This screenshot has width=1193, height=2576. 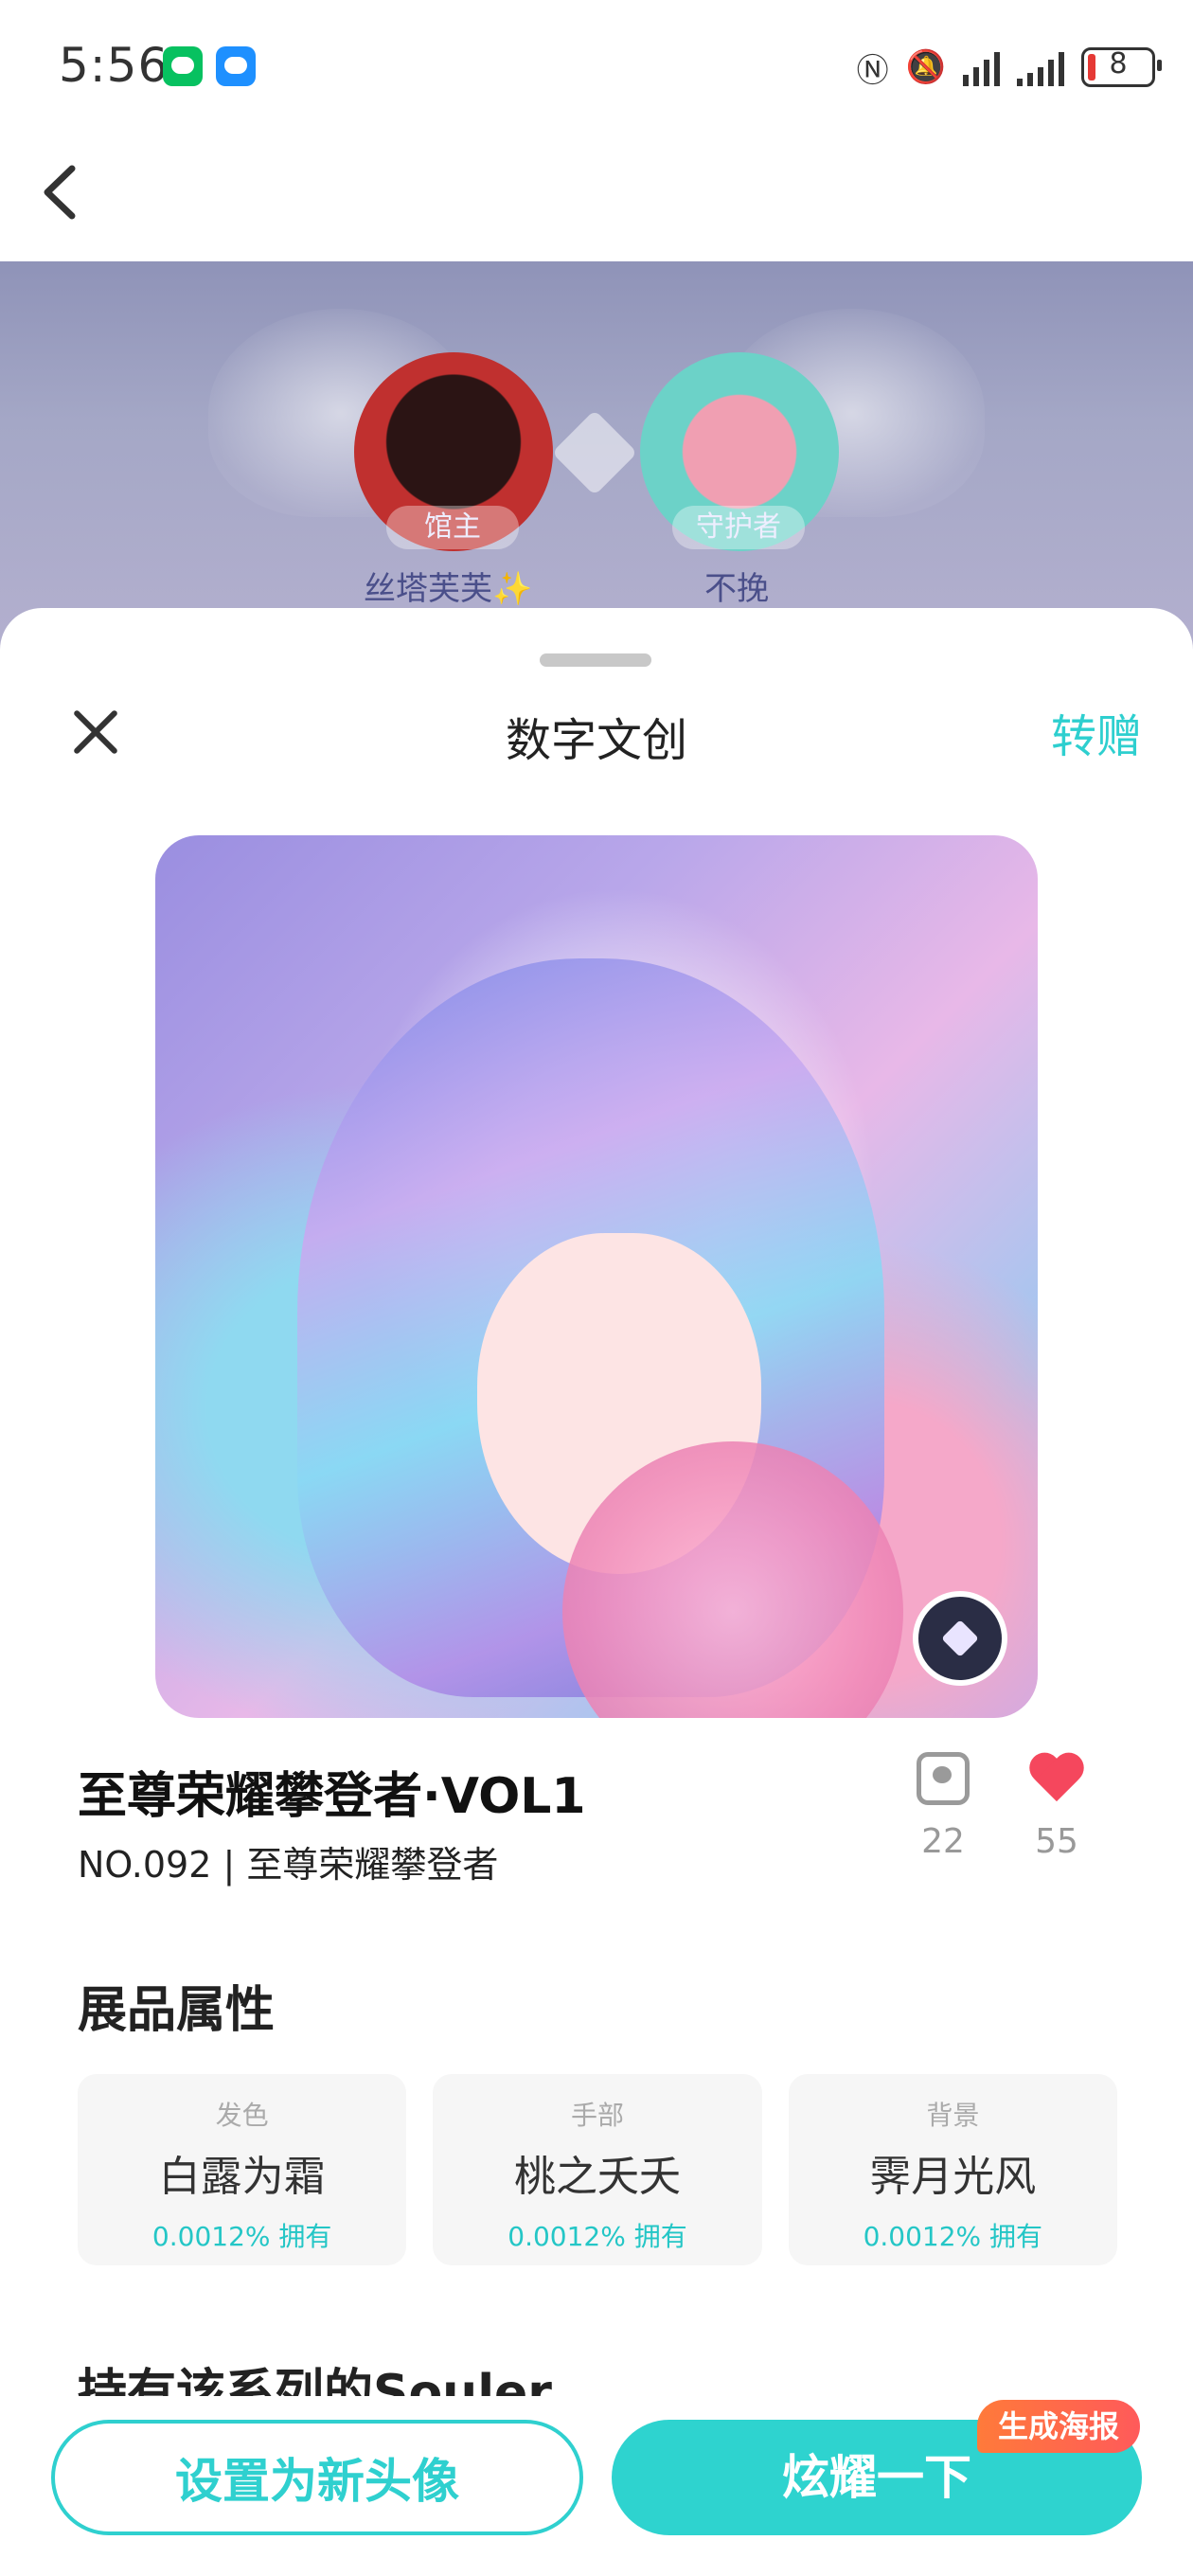 I want to click on star-diamond-icon, so click(x=594, y=452).